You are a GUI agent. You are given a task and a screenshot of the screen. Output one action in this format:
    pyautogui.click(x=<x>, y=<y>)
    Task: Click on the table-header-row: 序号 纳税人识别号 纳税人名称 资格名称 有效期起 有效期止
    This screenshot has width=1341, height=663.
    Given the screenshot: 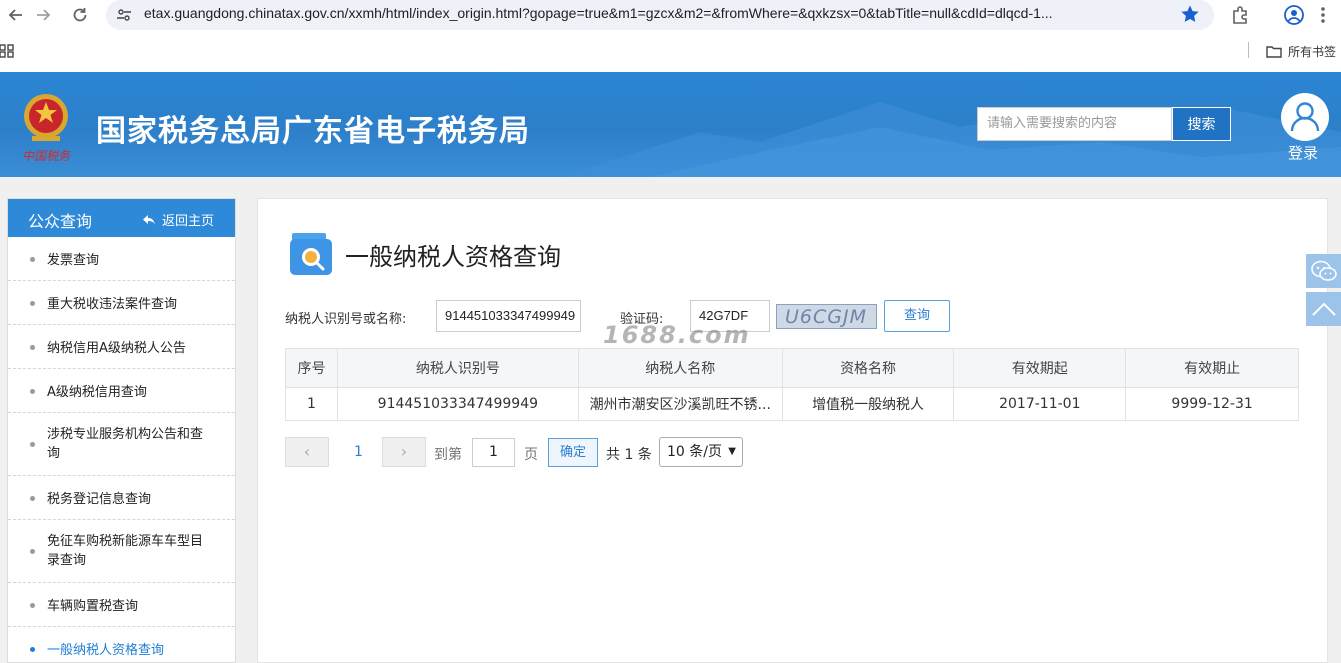 What is the action you would take?
    pyautogui.click(x=792, y=368)
    